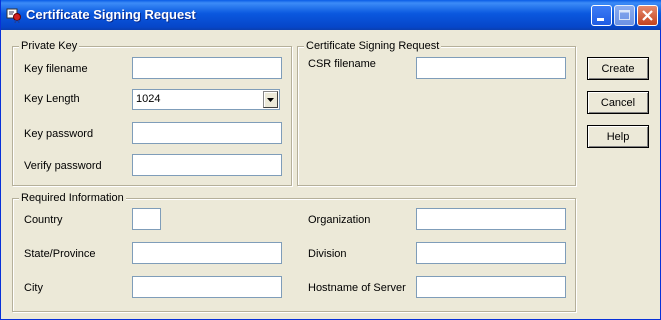 The image size is (661, 320). What do you see at coordinates (59, 134) in the screenshot?
I see `key-password-label: Key password` at bounding box center [59, 134].